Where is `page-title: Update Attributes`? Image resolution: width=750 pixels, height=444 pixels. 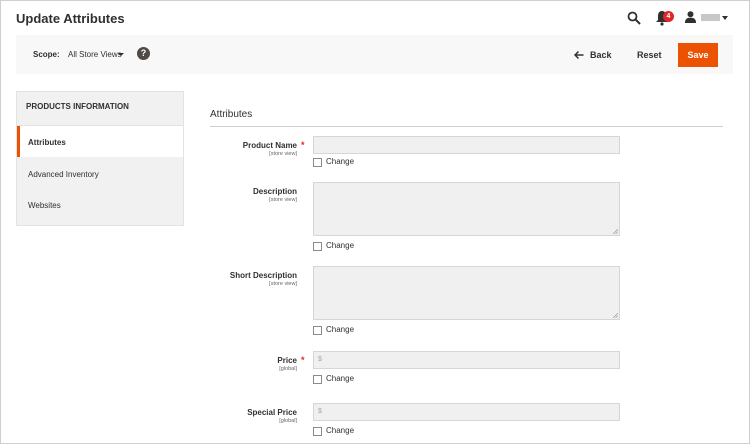 page-title: Update Attributes is located at coordinates (70, 18).